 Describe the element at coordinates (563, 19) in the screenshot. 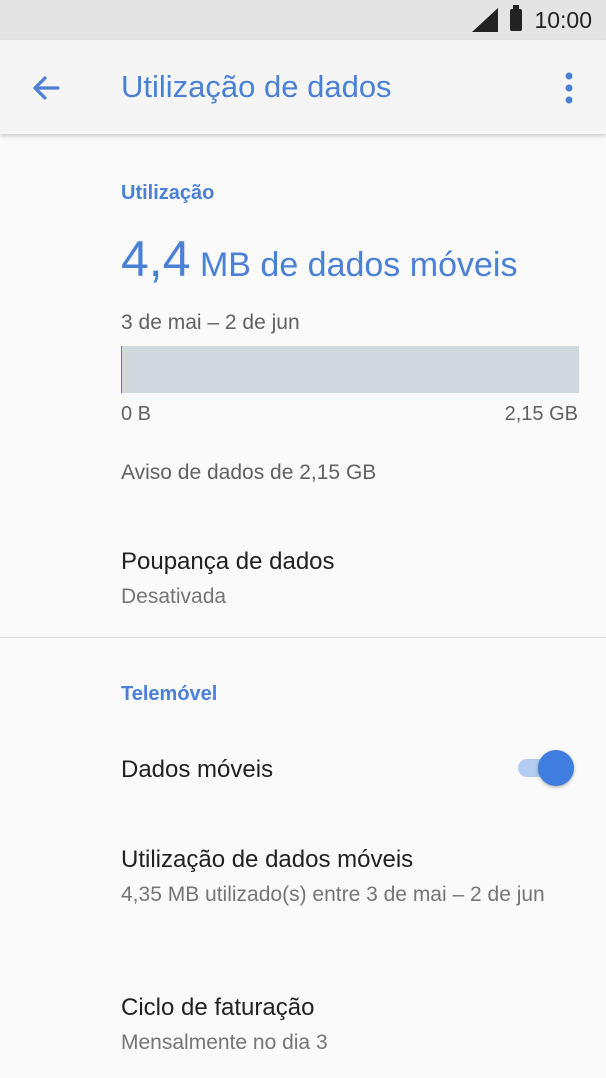

I see `status-time: 10:00` at that location.